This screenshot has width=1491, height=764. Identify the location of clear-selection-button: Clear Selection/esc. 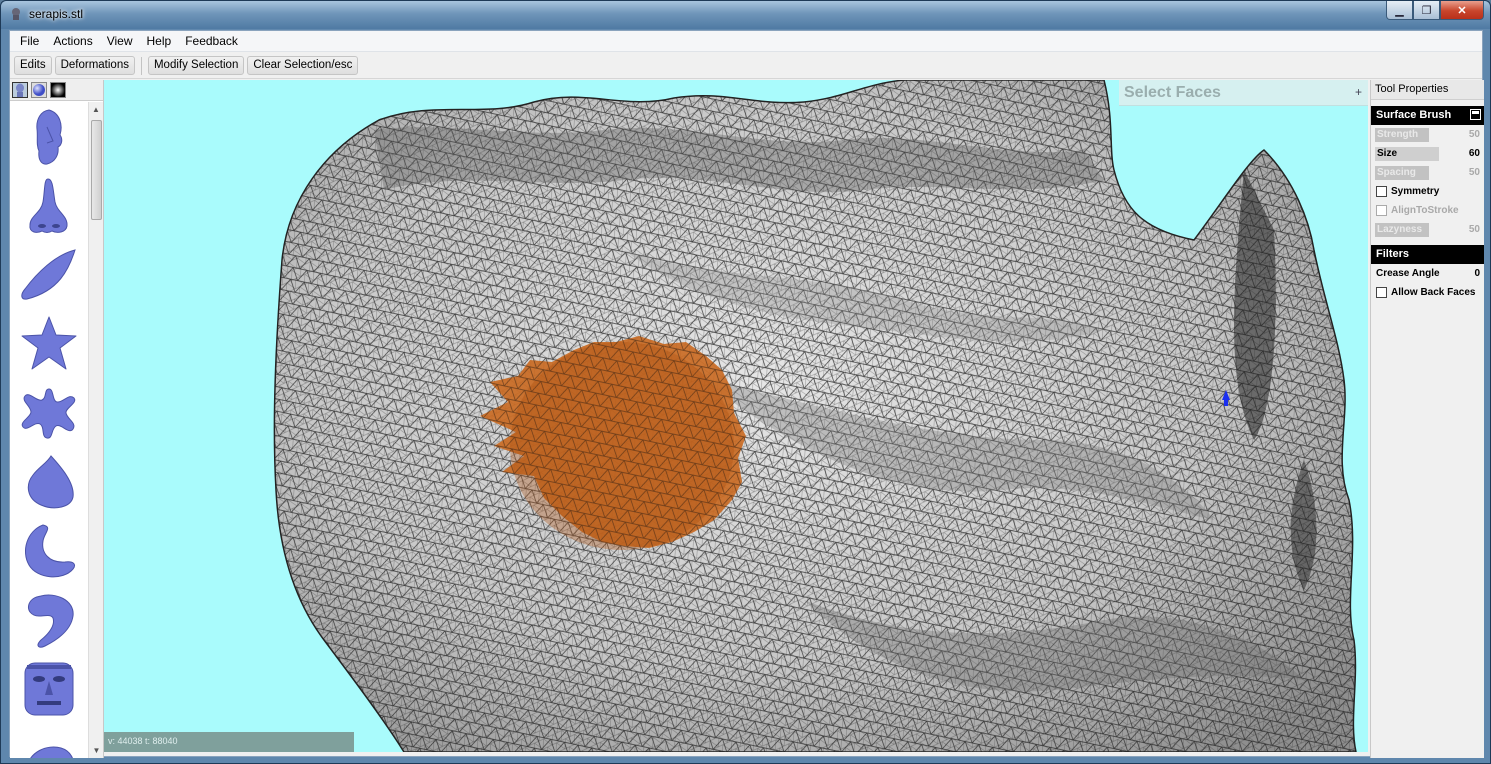
(303, 65).